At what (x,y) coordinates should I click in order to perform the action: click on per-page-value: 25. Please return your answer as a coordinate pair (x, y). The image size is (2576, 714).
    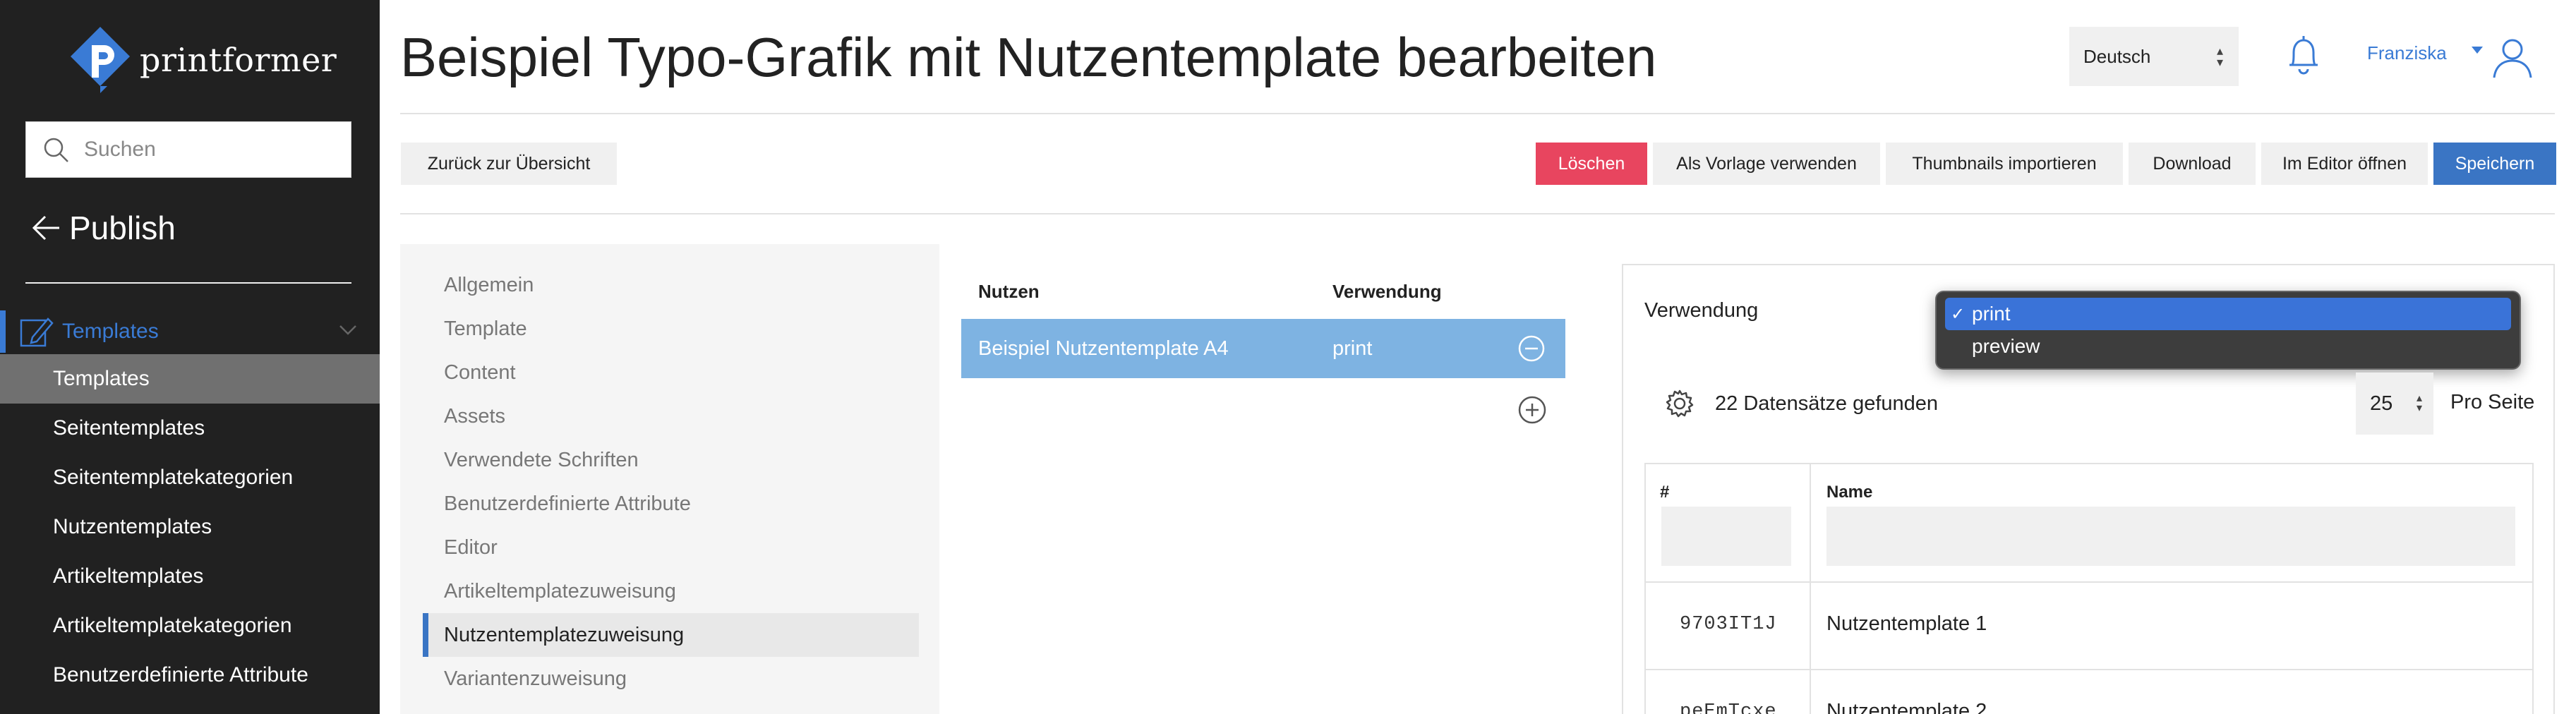
    Looking at the image, I should click on (2381, 404).